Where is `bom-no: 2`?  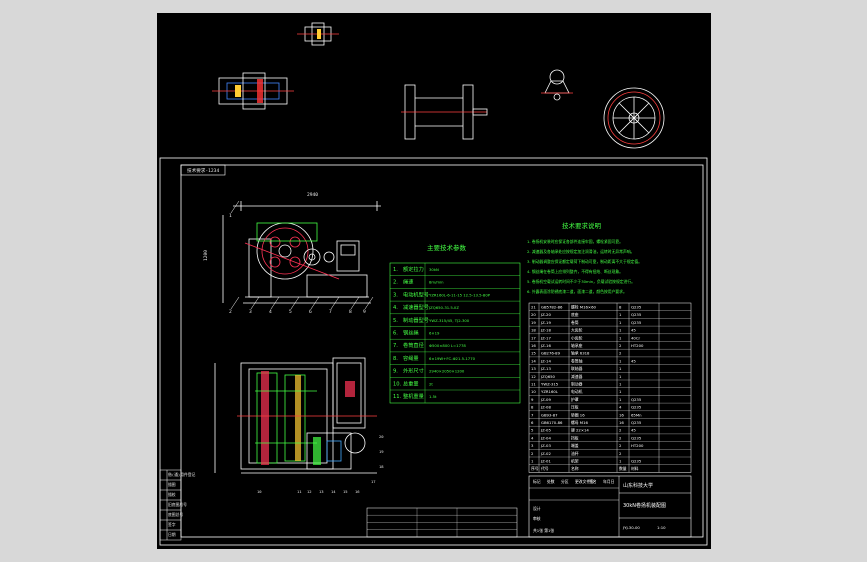 bom-no: 2 is located at coordinates (532, 453).